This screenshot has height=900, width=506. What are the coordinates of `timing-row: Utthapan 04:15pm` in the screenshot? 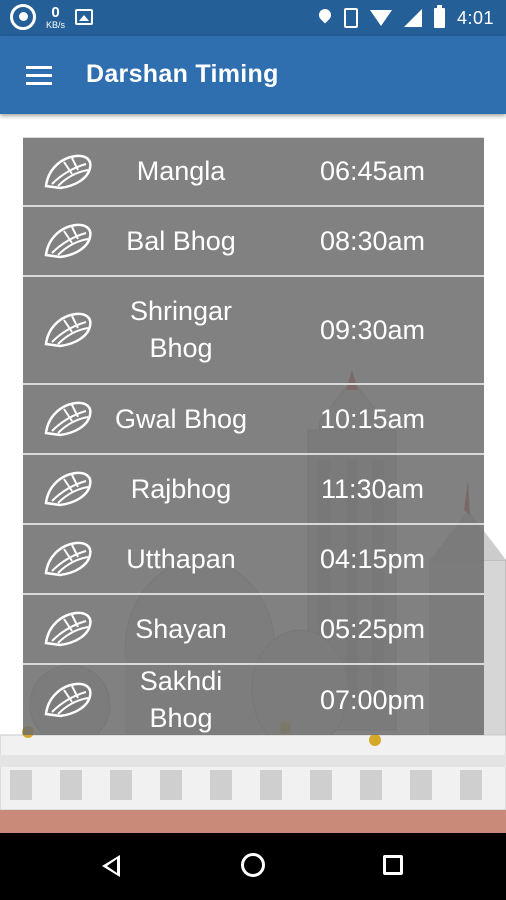 It's located at (253, 560).